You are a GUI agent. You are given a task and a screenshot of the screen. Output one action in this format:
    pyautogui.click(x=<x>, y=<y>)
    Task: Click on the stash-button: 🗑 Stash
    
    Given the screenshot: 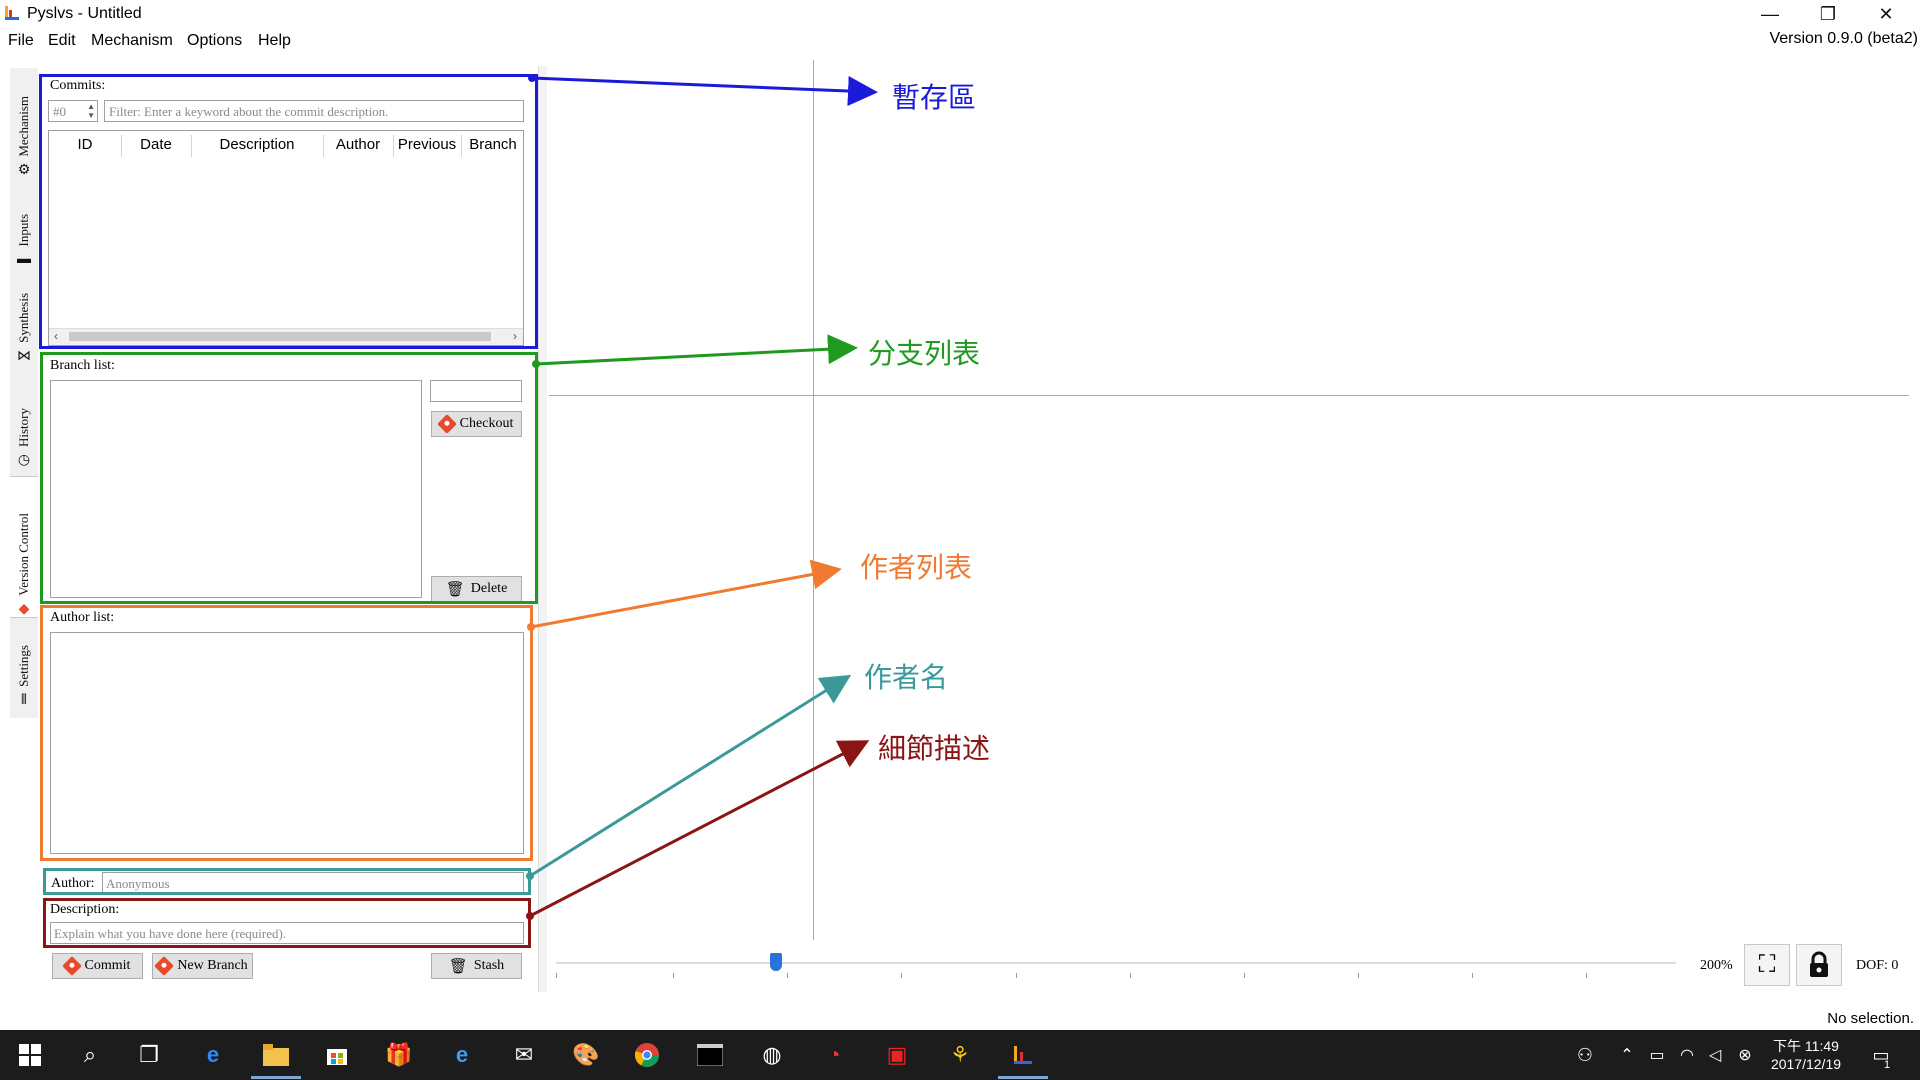 What is the action you would take?
    pyautogui.click(x=476, y=966)
    